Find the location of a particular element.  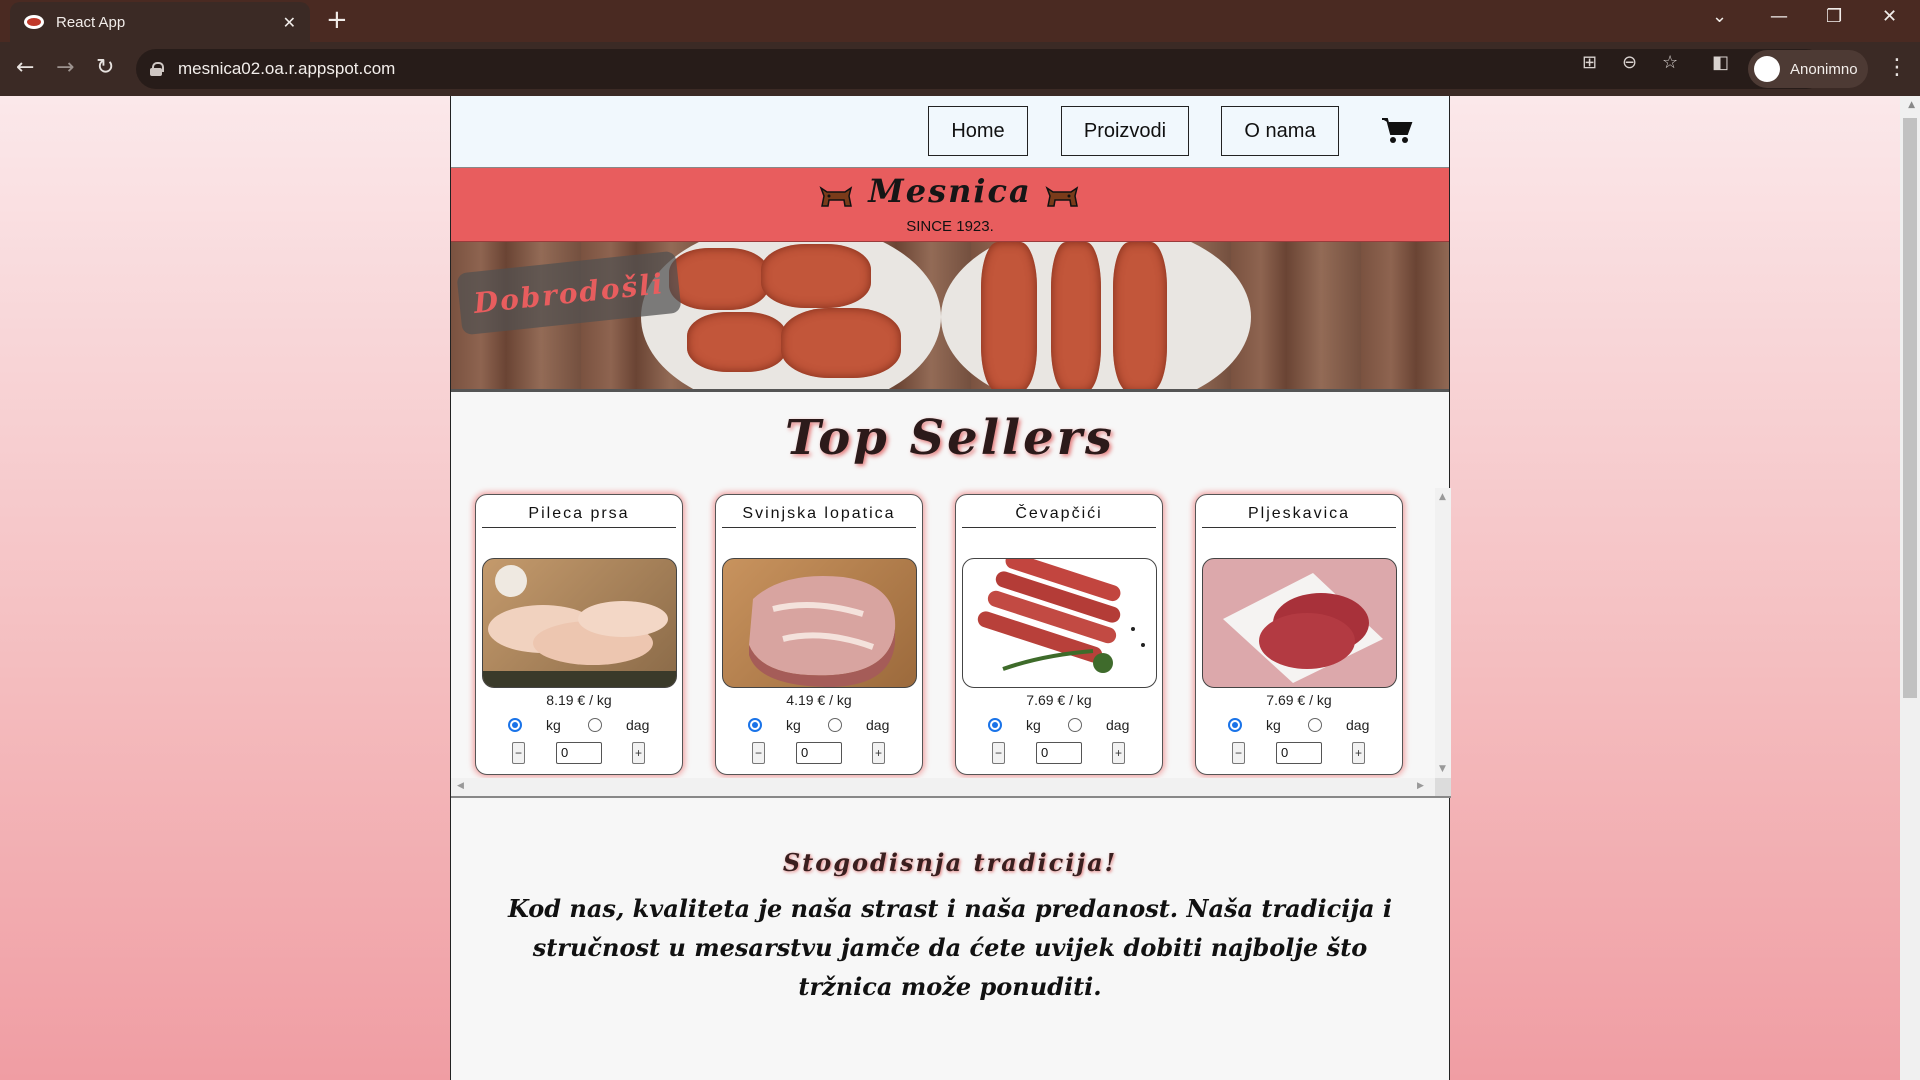

carousel-vertical-scrollbar: ▲ ▼ is located at coordinates (1443, 633).